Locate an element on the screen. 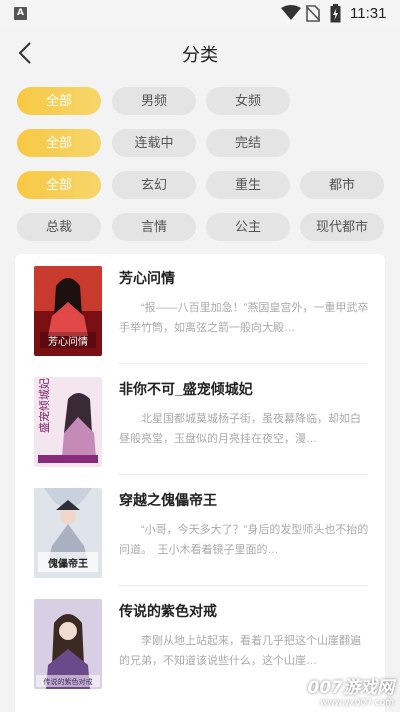  filter-gender-female: 女频 is located at coordinates (248, 101).